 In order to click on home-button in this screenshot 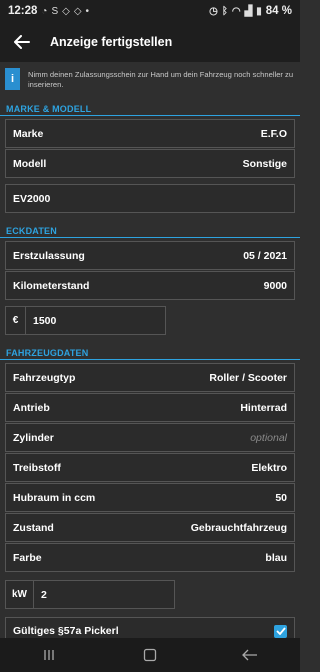, I will do `click(150, 655)`.